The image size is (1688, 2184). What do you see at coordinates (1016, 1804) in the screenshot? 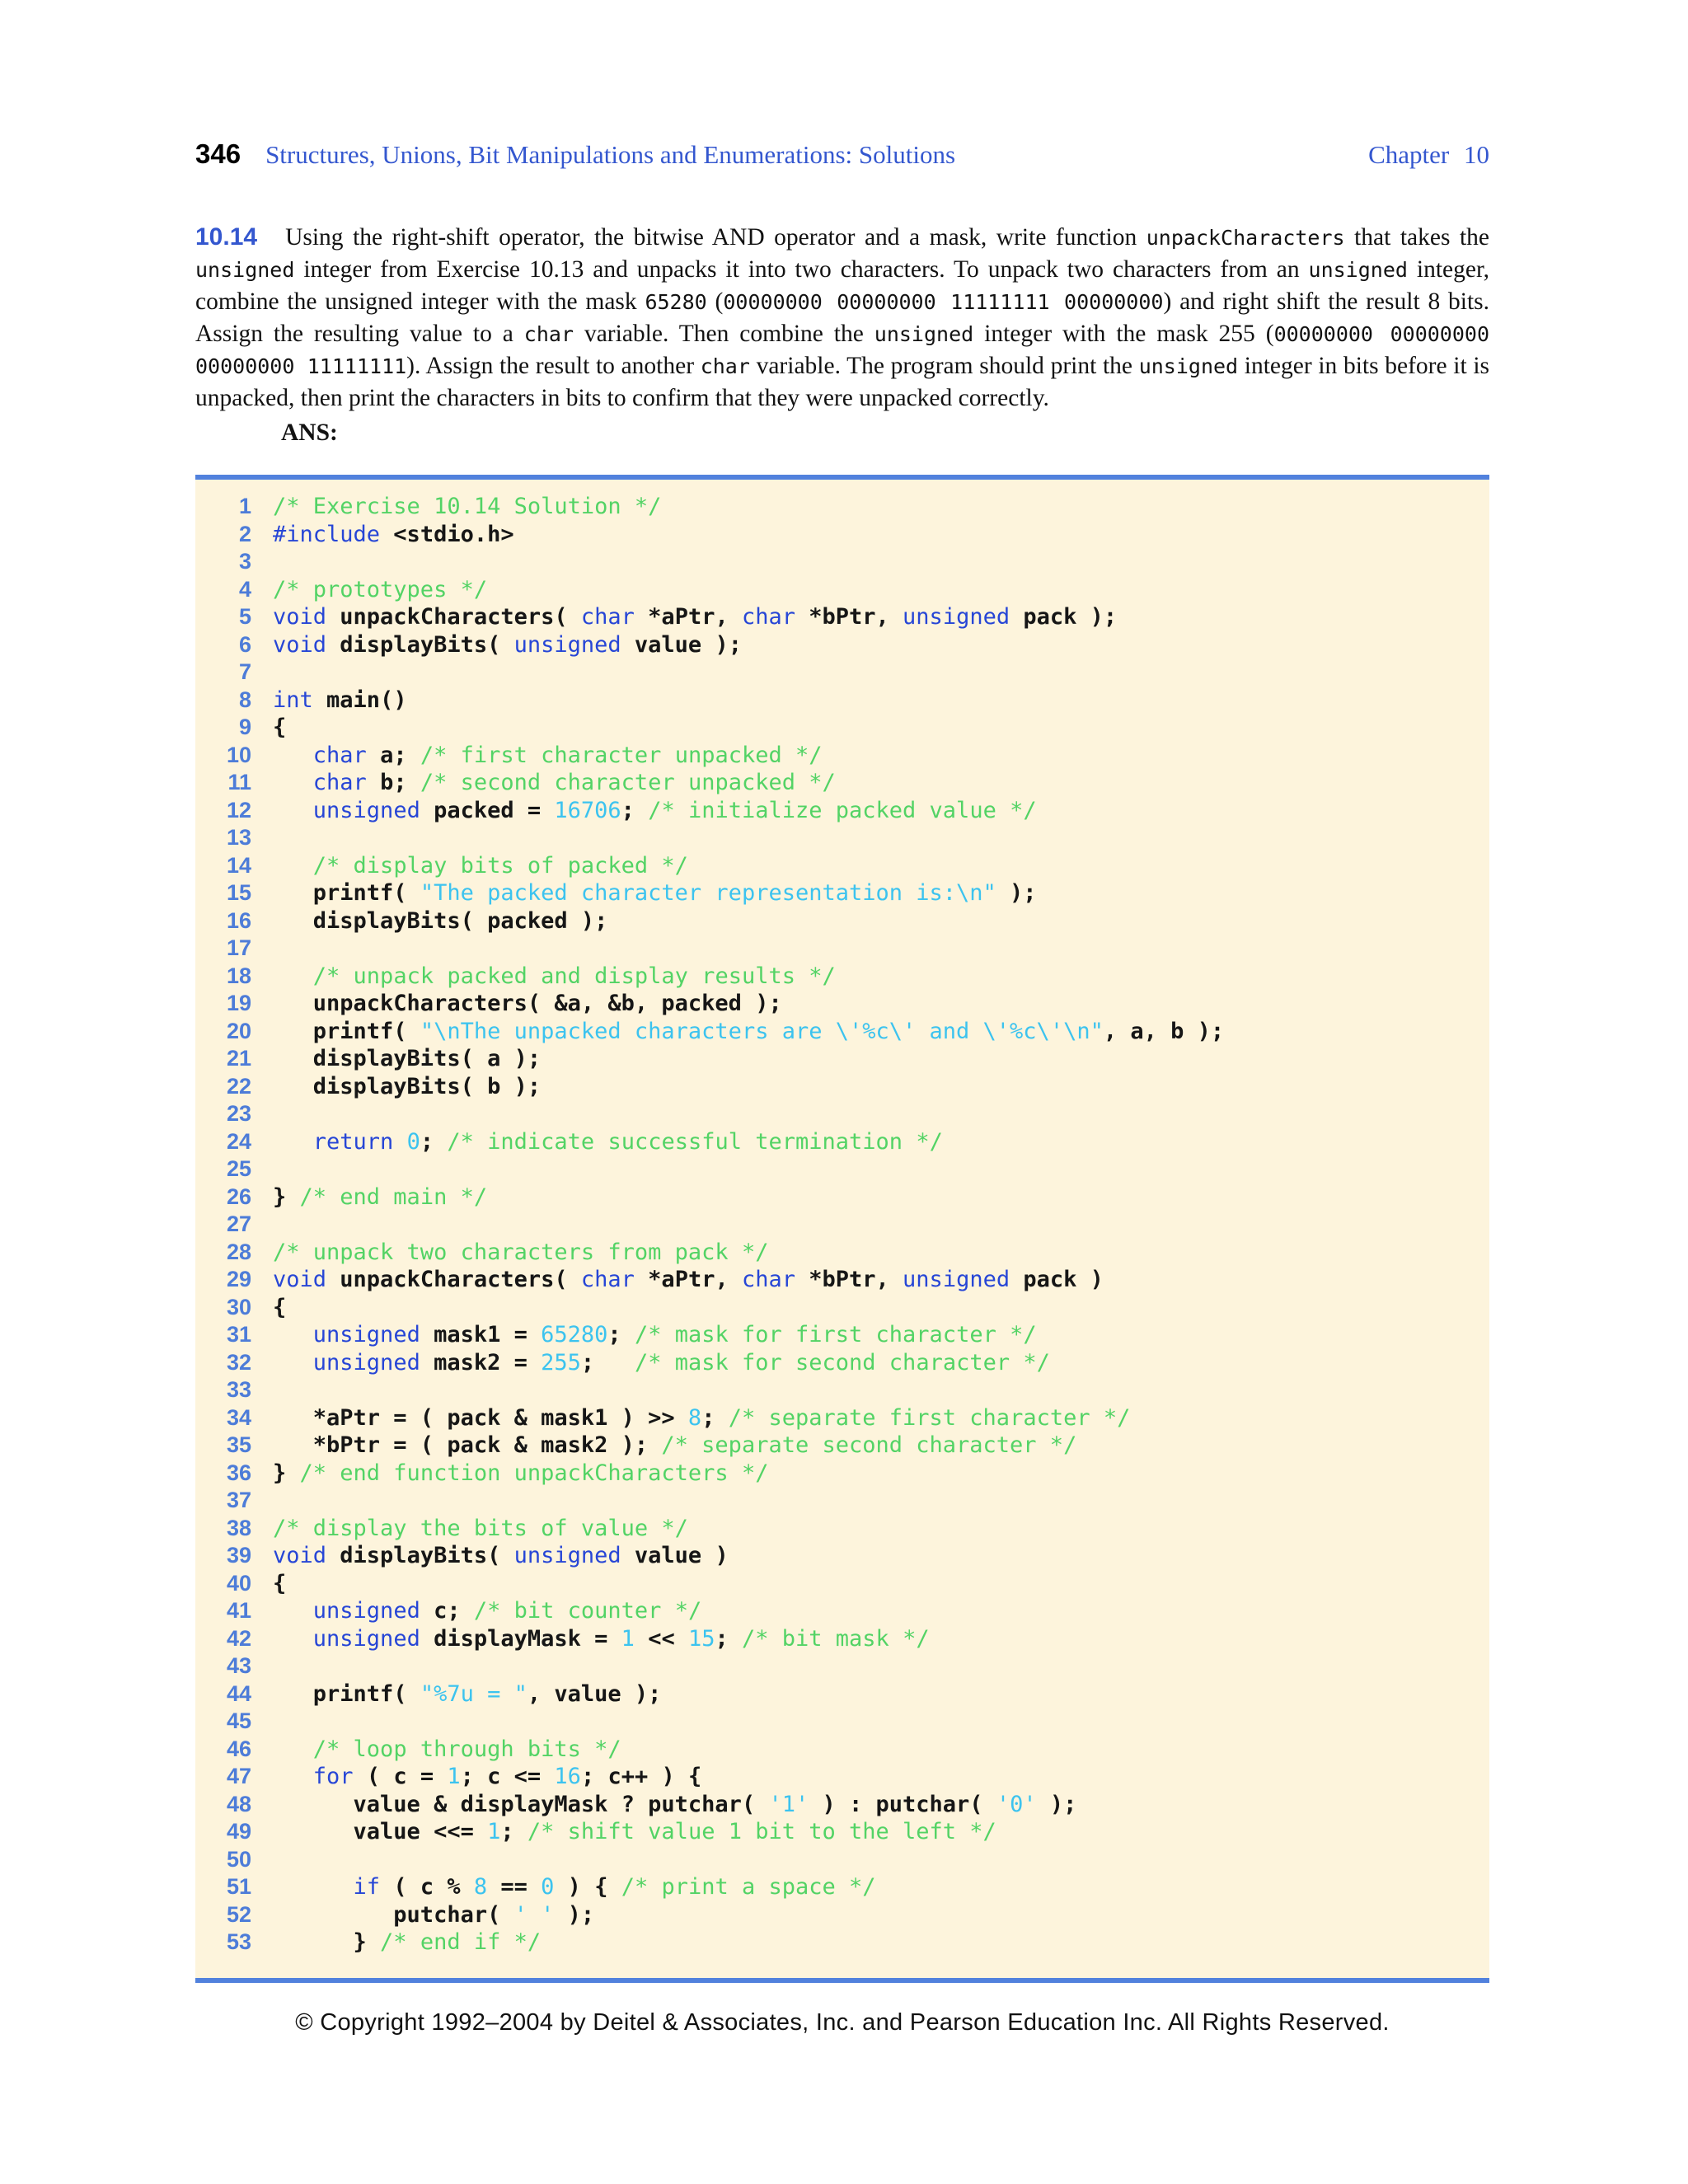
I see `code-token-st: '0'` at bounding box center [1016, 1804].